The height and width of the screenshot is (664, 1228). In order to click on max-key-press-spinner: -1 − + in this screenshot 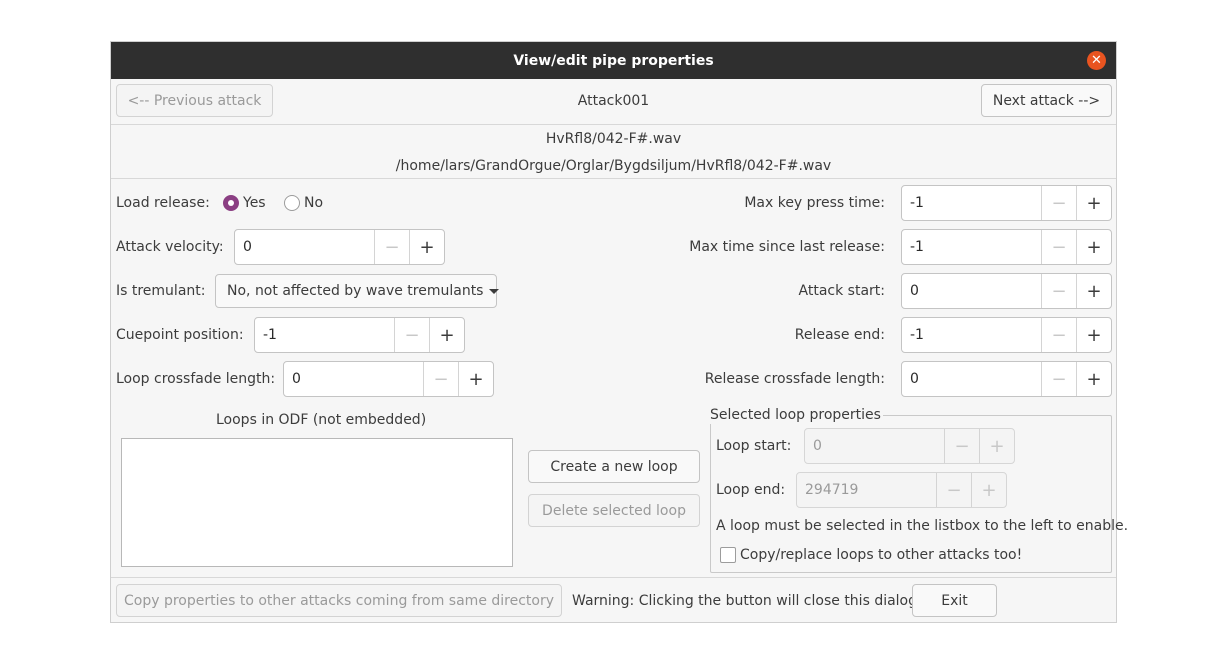, I will do `click(1006, 203)`.